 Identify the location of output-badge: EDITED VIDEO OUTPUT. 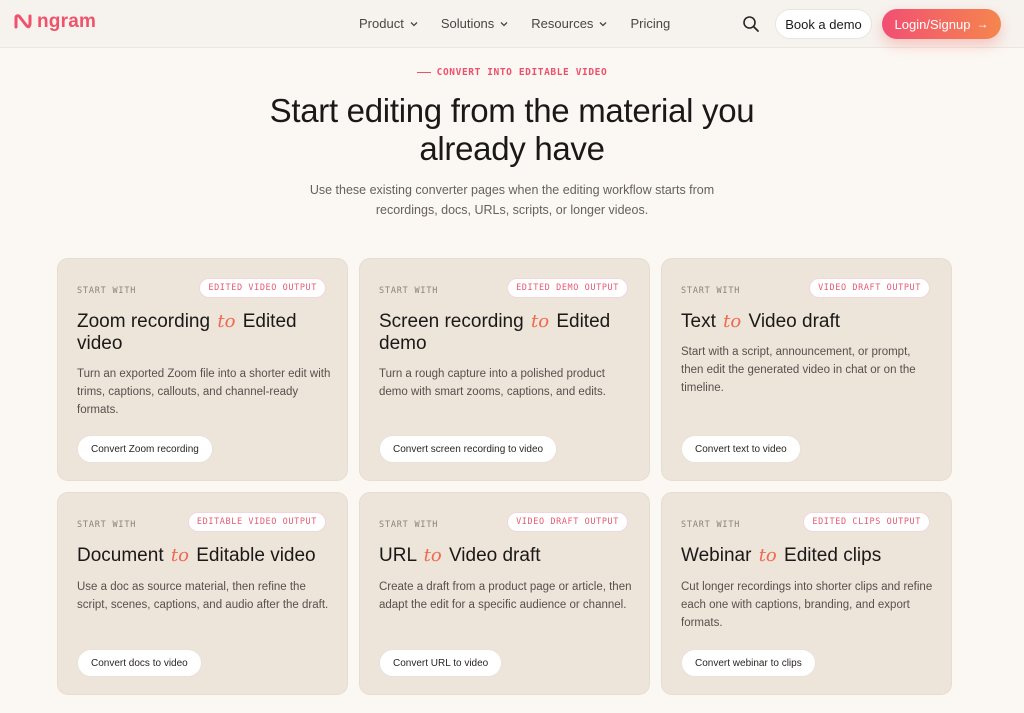
(262, 288).